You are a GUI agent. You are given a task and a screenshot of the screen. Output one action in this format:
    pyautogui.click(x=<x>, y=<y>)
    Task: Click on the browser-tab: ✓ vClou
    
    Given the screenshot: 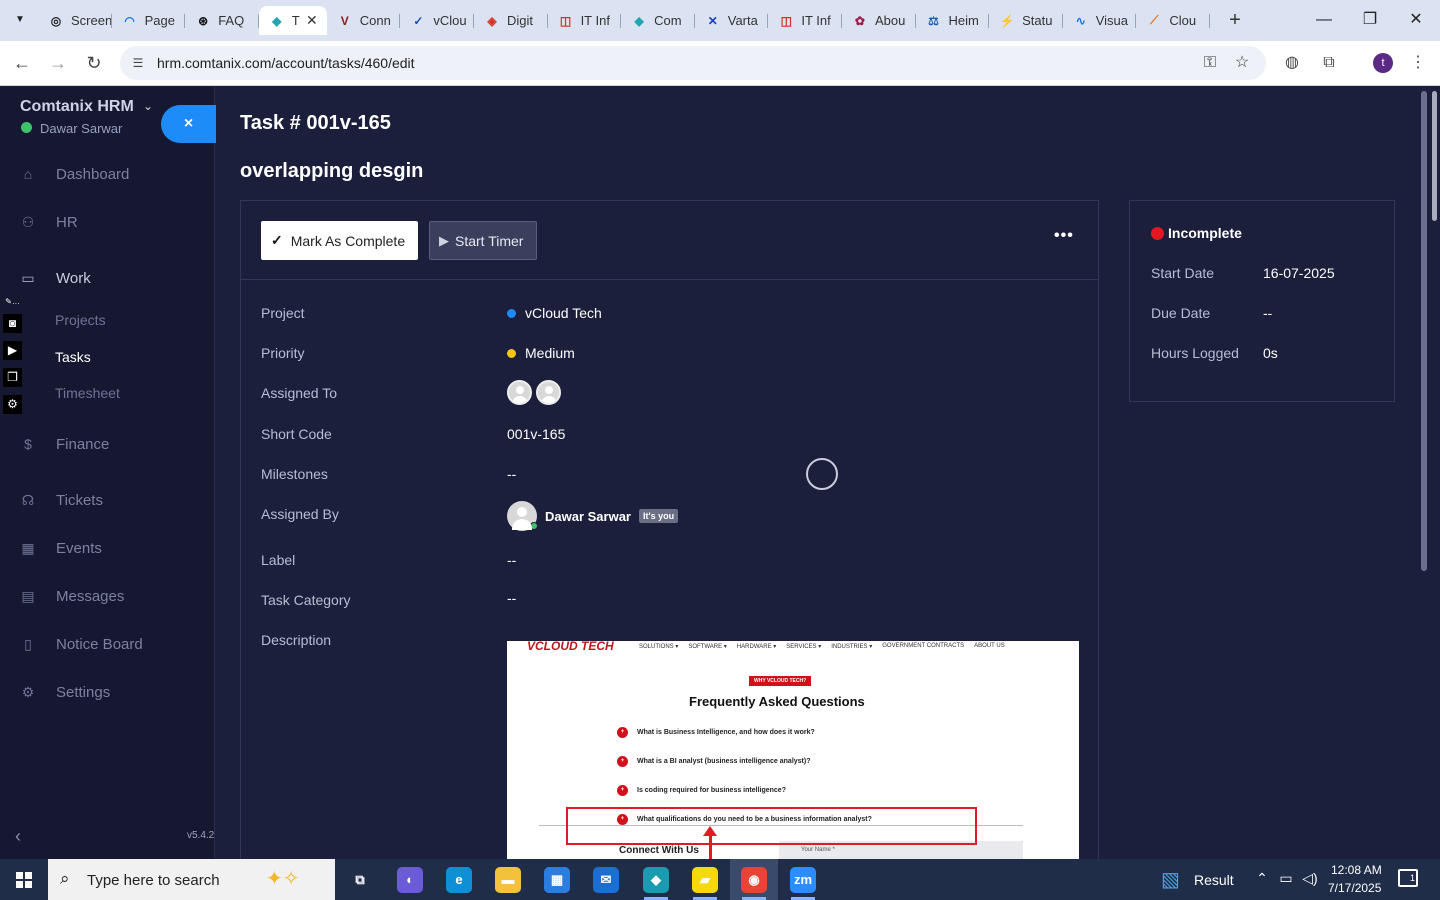 What is the action you would take?
    pyautogui.click(x=437, y=20)
    